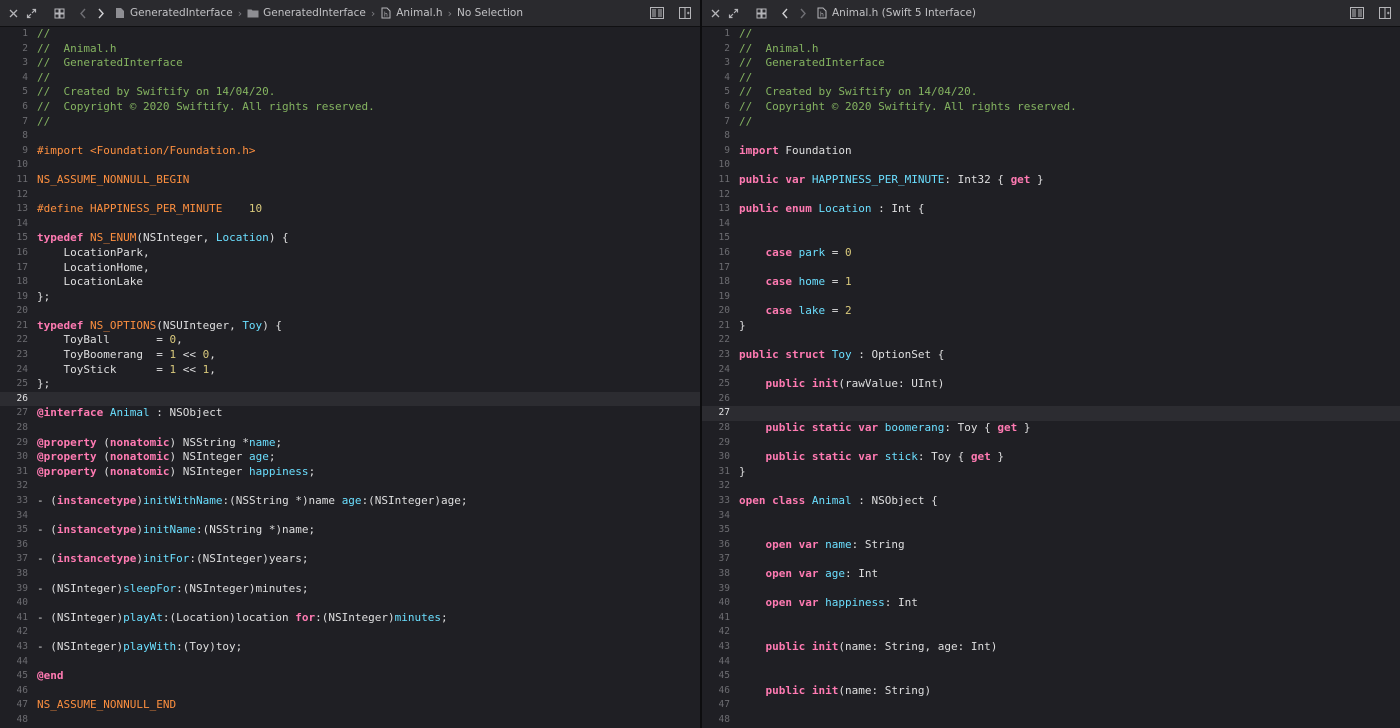 The image size is (1400, 728). What do you see at coordinates (1051, 443) in the screenshot?
I see `code-line: 29` at bounding box center [1051, 443].